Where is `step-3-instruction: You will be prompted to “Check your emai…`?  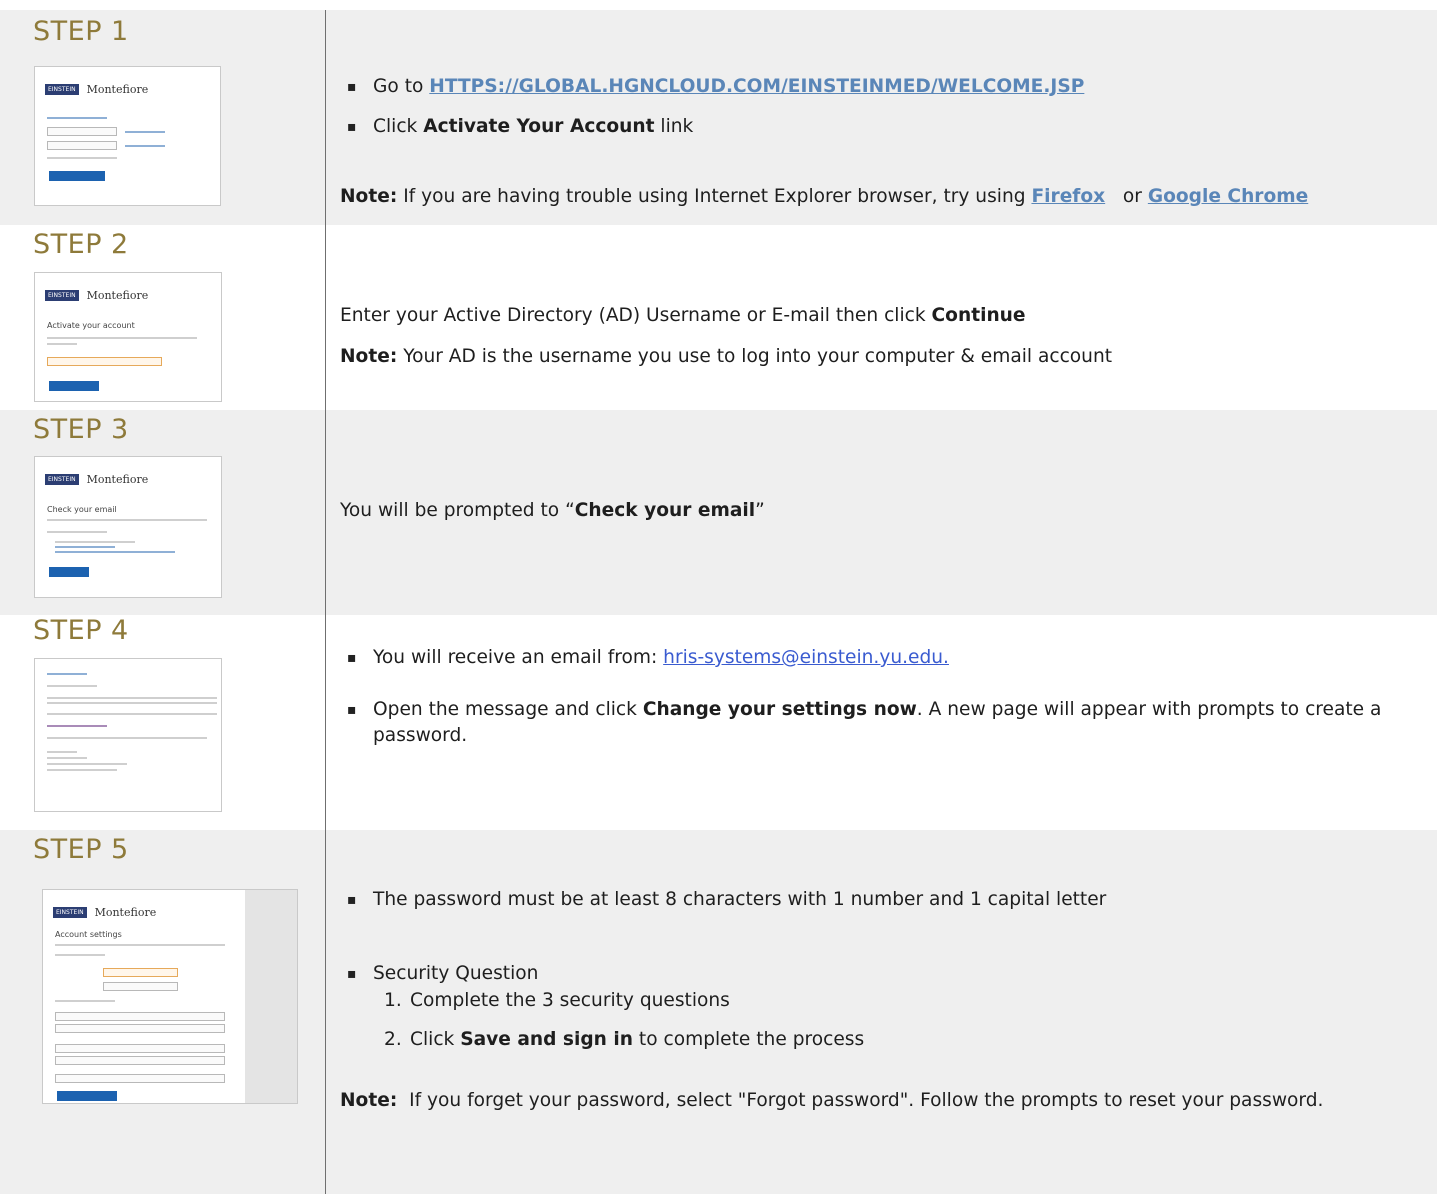
step-3-instruction: You will be prompted to “Check your emai… is located at coordinates (552, 510).